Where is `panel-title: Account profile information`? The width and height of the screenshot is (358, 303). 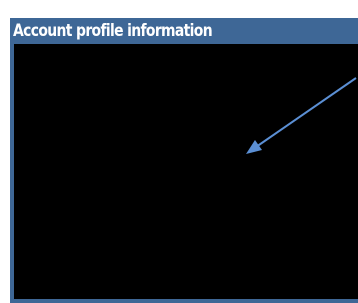
panel-title: Account profile information is located at coordinates (113, 31).